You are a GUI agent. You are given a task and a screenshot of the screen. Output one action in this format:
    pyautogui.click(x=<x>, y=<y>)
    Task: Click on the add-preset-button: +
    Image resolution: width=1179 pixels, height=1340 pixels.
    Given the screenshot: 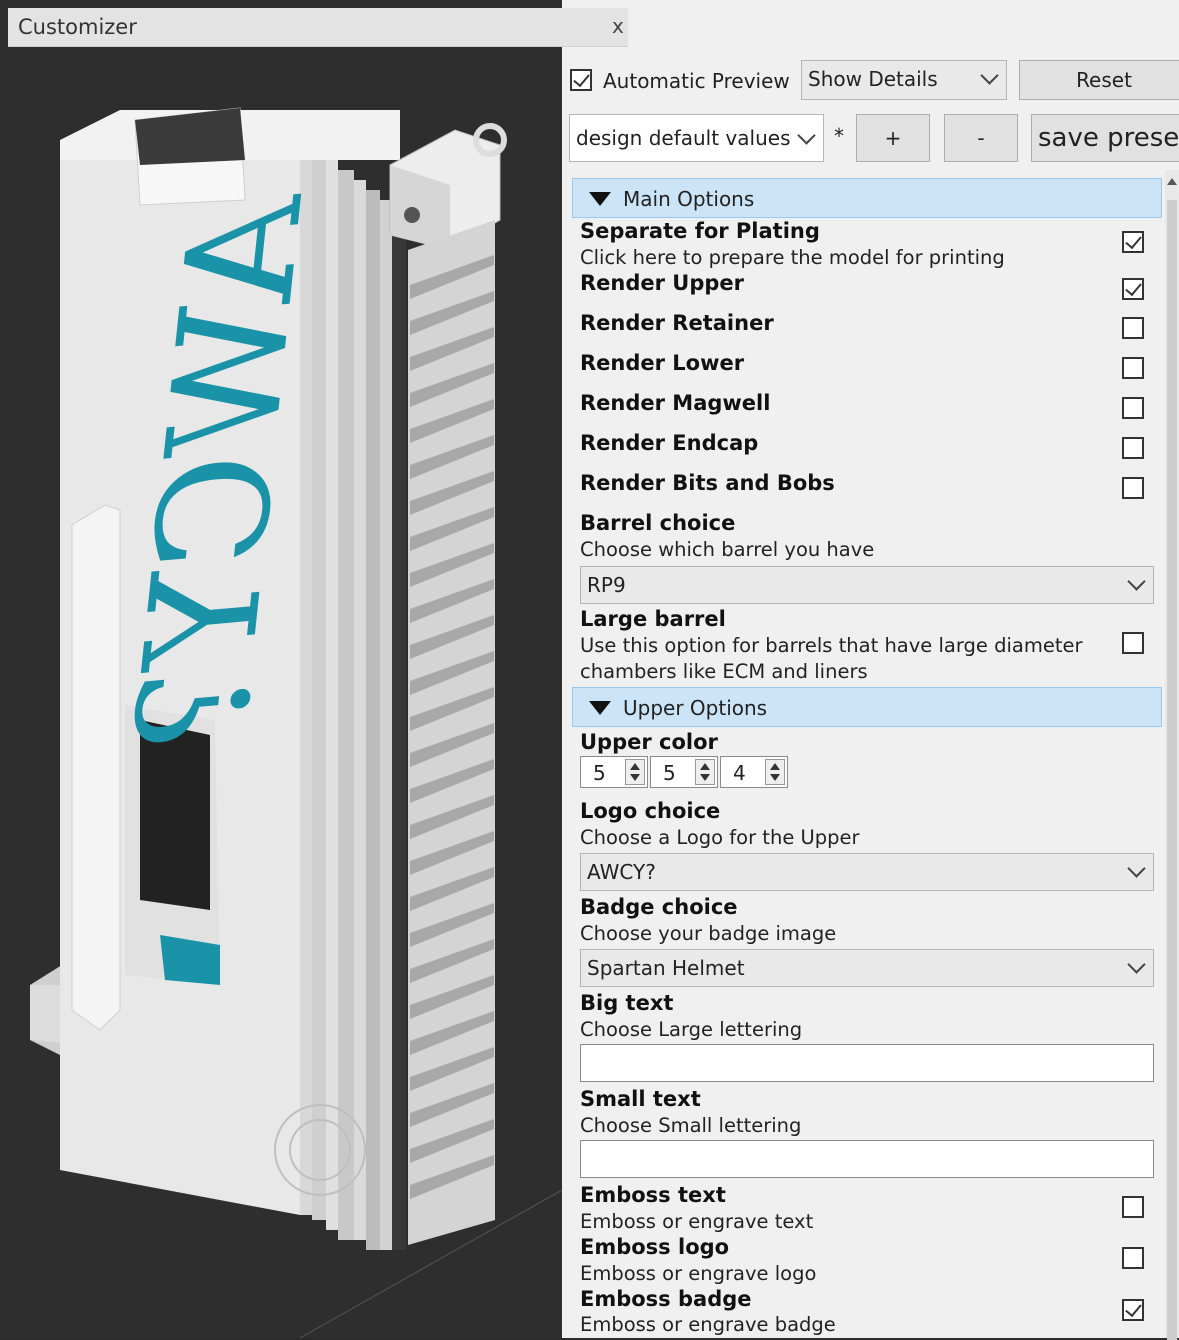 What is the action you would take?
    pyautogui.click(x=893, y=138)
    